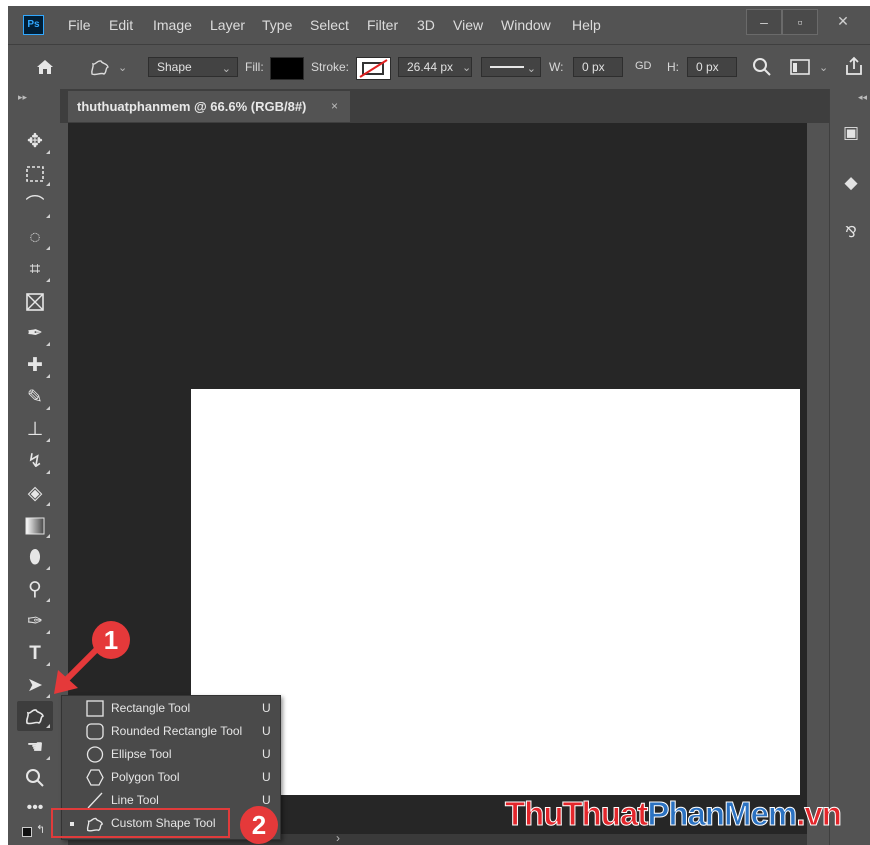  What do you see at coordinates (598, 67) in the screenshot?
I see `width-input: 0 px` at bounding box center [598, 67].